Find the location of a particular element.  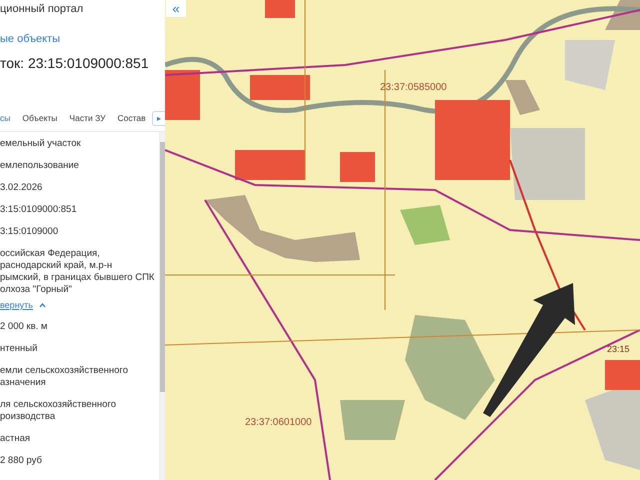

field-value: 3:15:0109000:851 is located at coordinates (39, 210).